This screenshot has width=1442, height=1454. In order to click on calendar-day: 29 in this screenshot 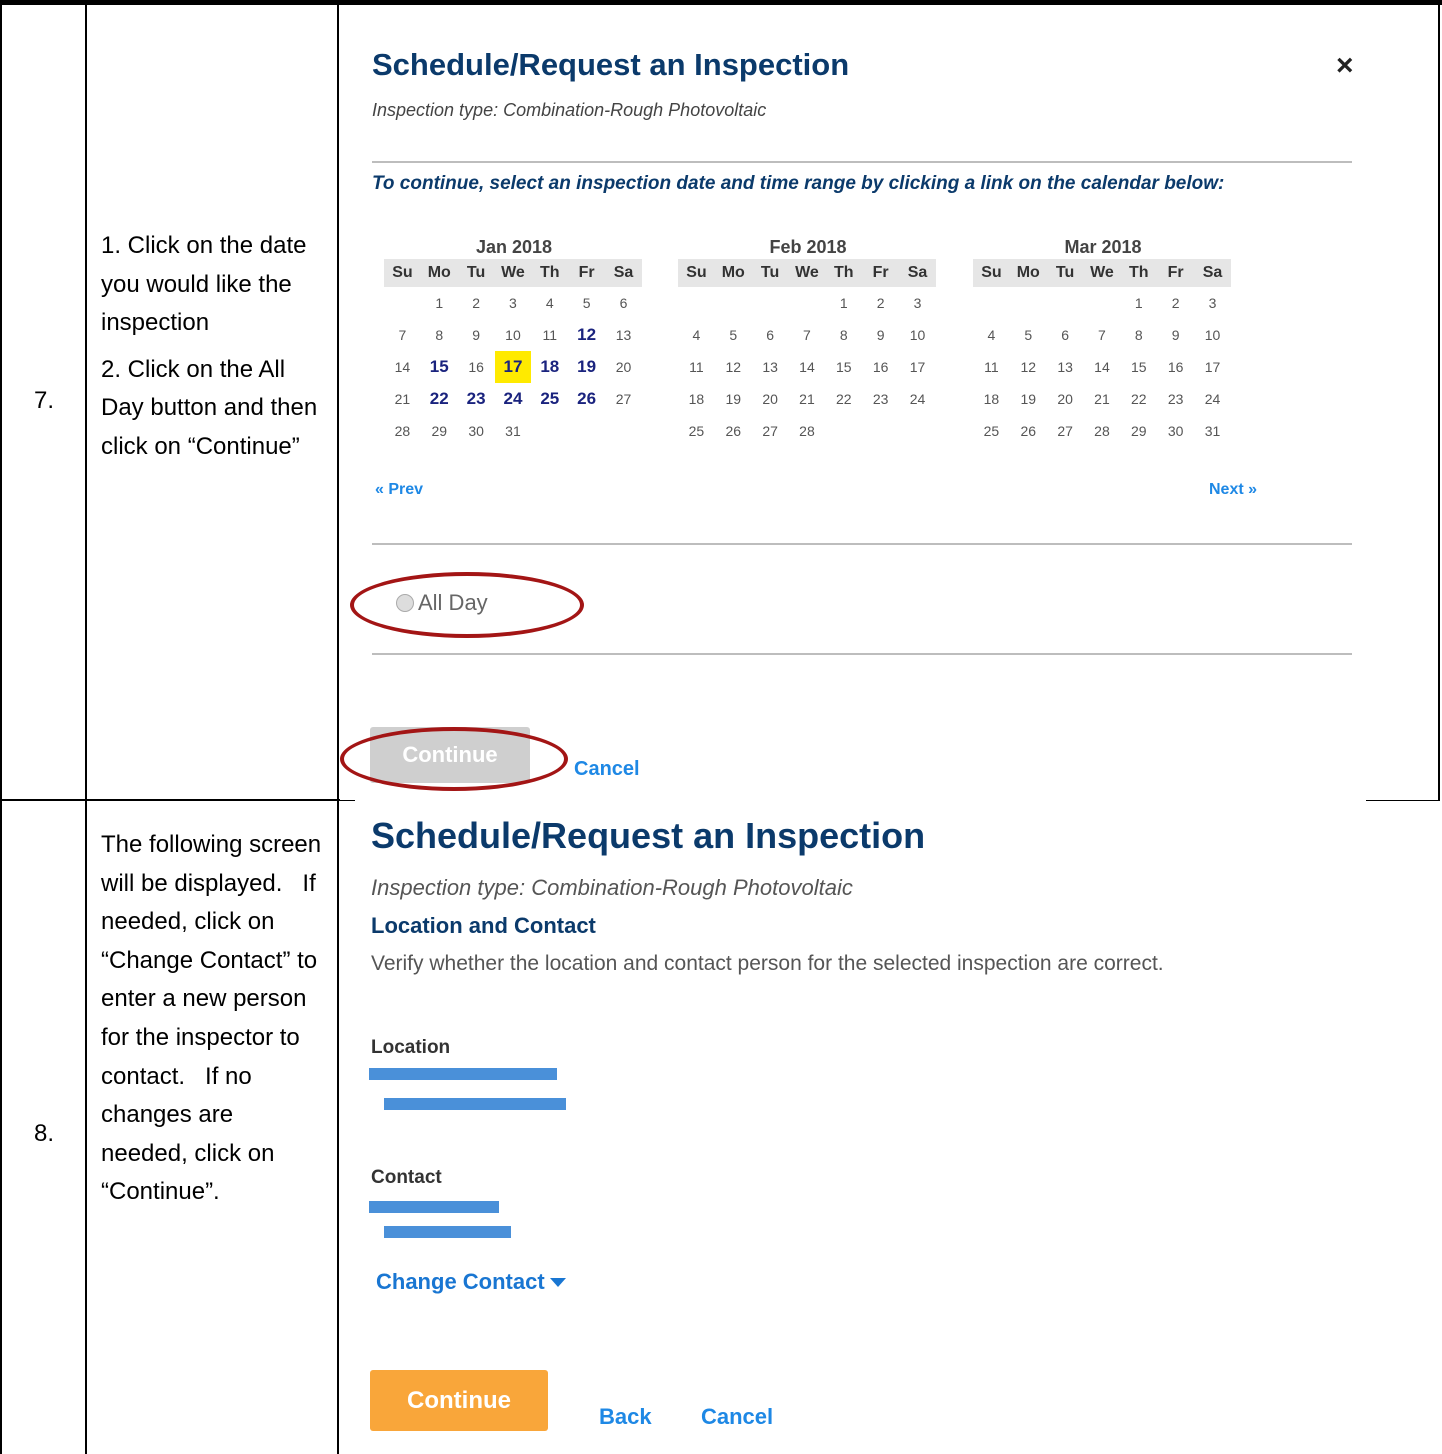, I will do `click(439, 431)`.